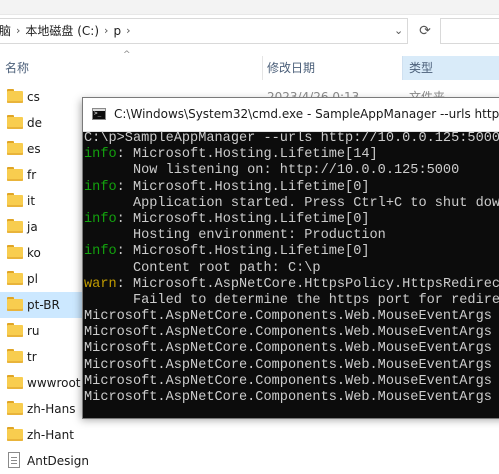  Describe the element at coordinates (17, 68) in the screenshot. I see `column-header-name: 名称` at that location.